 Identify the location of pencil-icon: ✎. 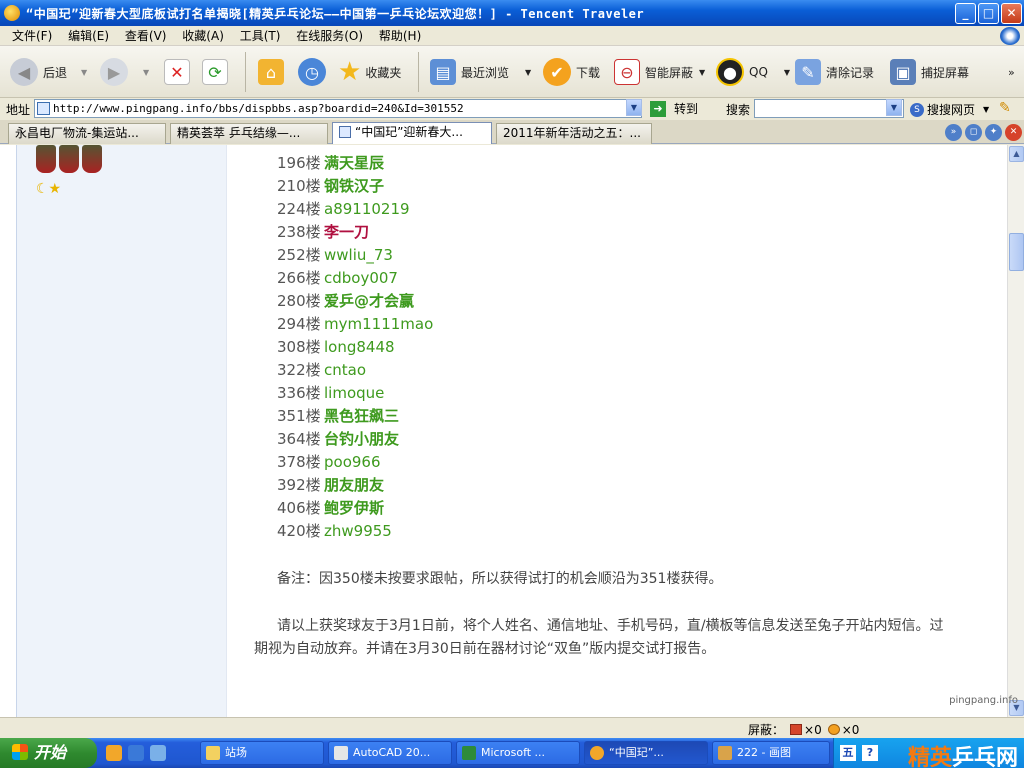
(1005, 108).